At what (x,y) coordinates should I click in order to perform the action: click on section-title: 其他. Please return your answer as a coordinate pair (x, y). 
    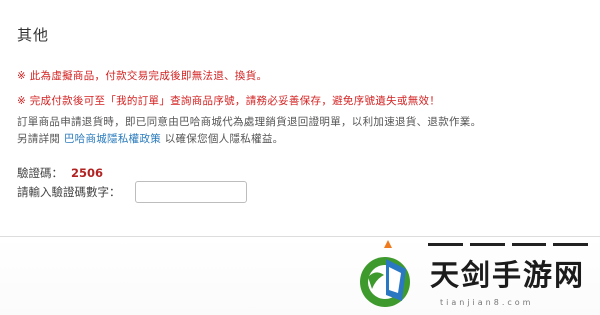
    Looking at the image, I should click on (33, 35).